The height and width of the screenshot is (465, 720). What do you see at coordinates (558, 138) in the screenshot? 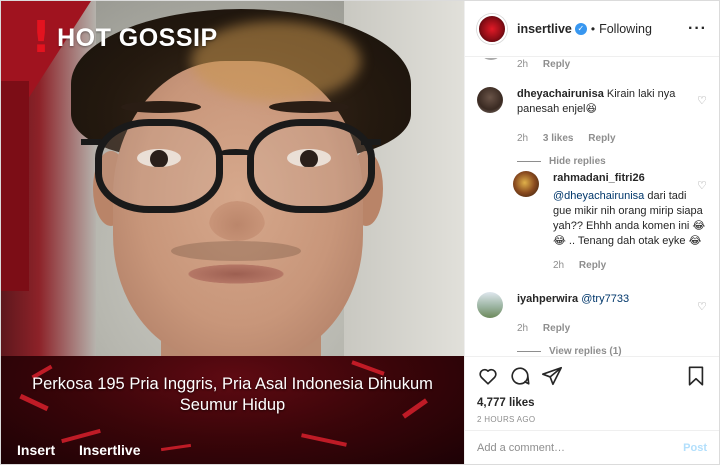
I see `likes-count: 3 likes` at bounding box center [558, 138].